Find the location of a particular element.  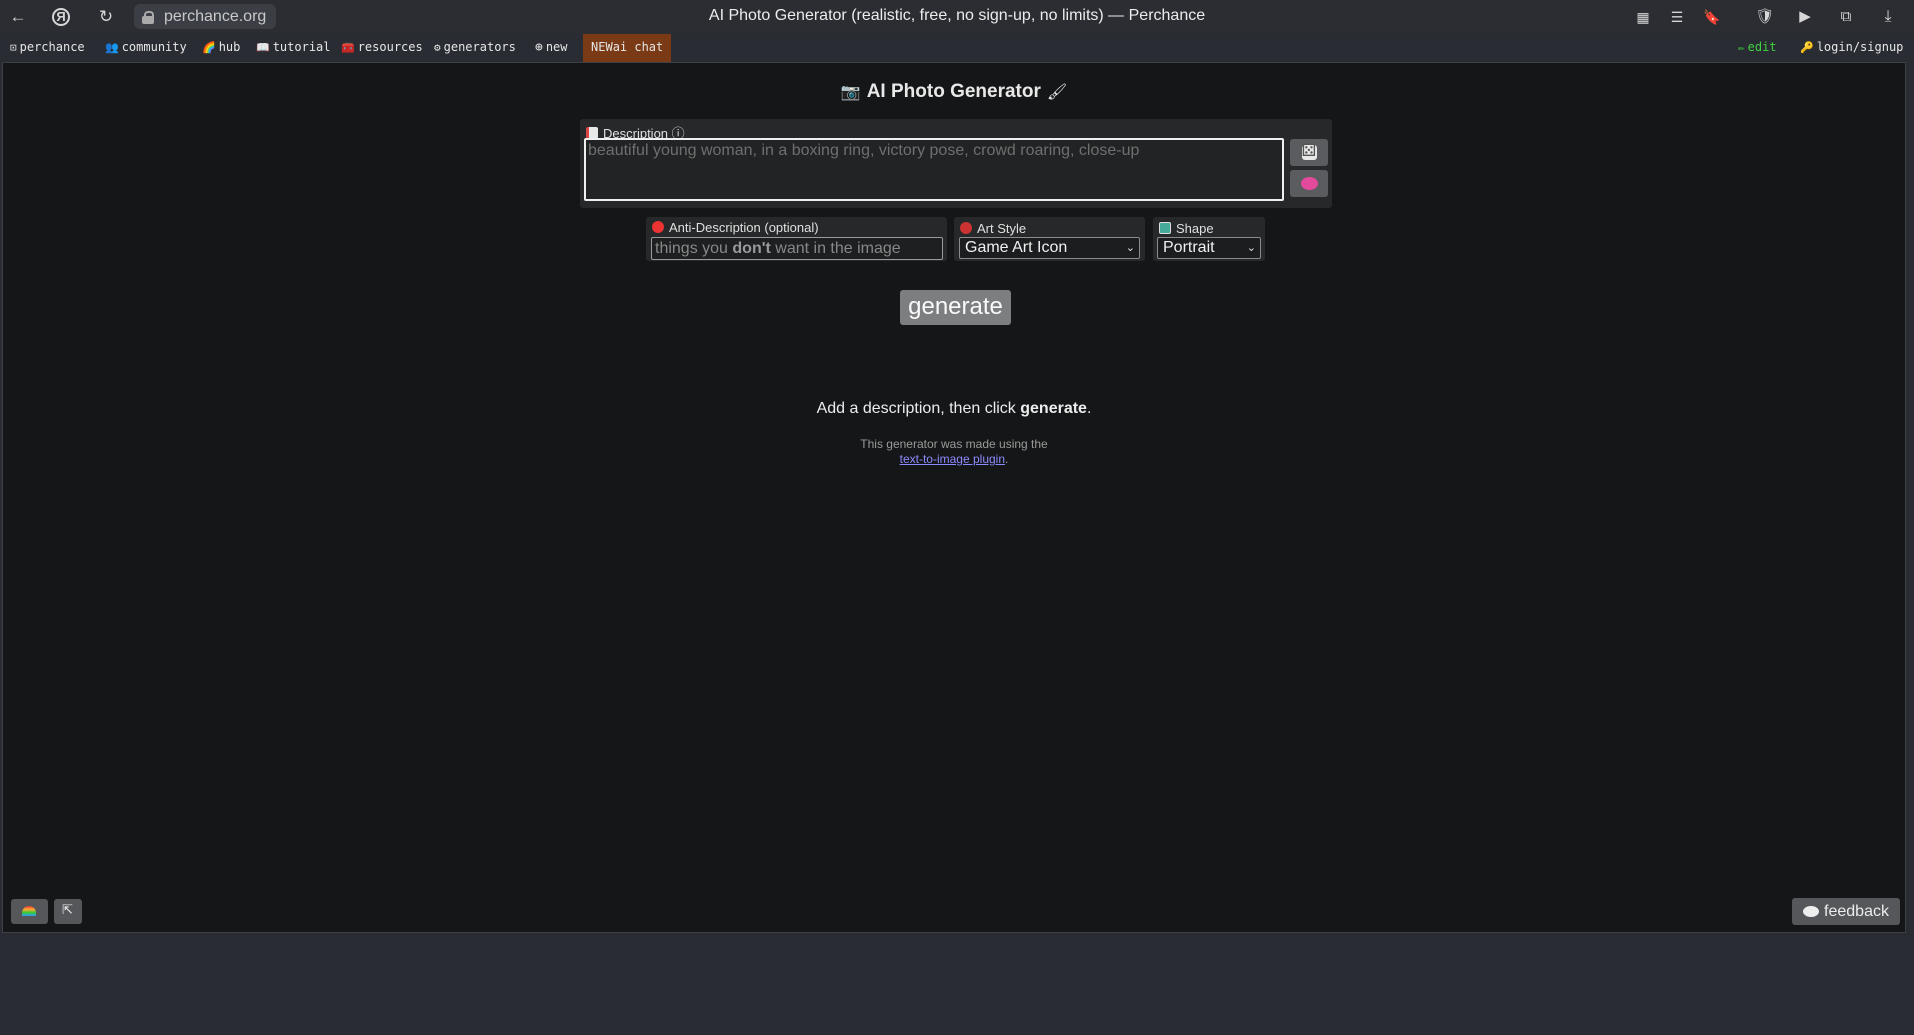

nav-generators: ⚙ generators is located at coordinates (475, 47).